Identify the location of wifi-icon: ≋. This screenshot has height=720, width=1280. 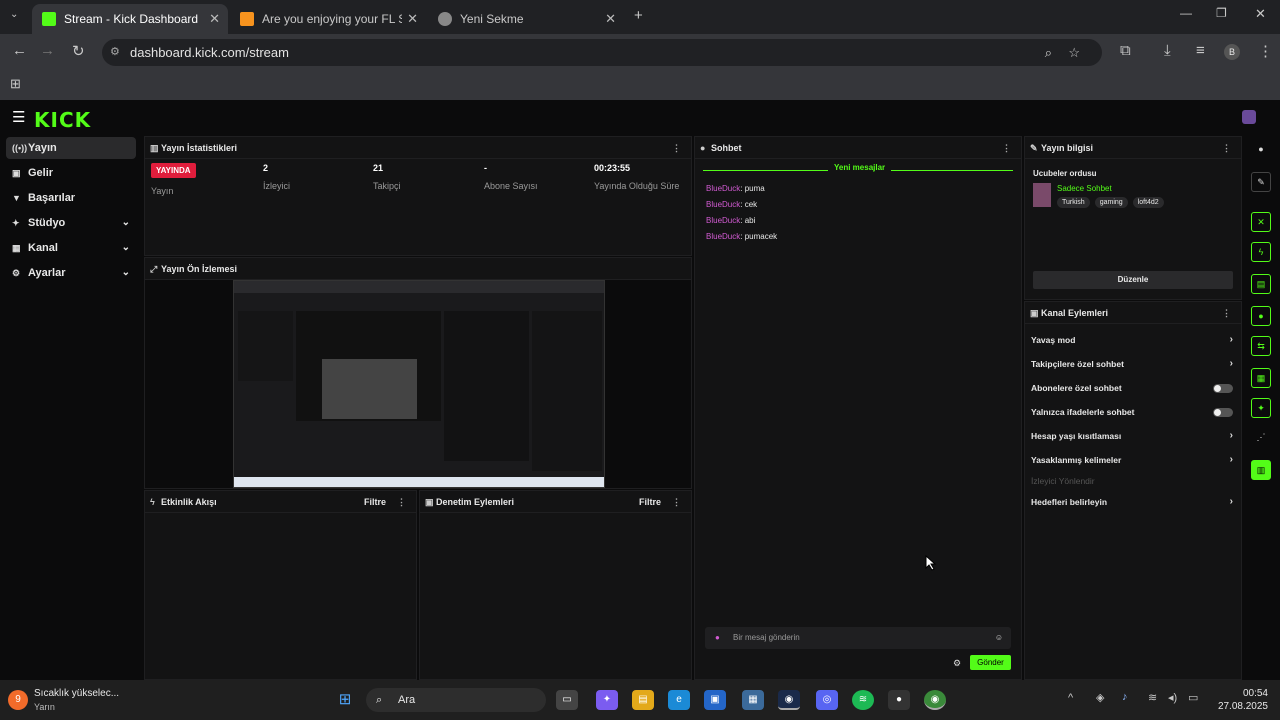
(1152, 697).